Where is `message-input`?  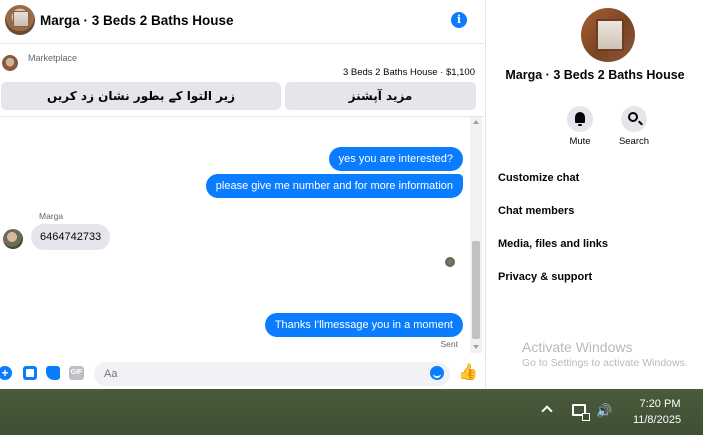 message-input is located at coordinates (272, 374).